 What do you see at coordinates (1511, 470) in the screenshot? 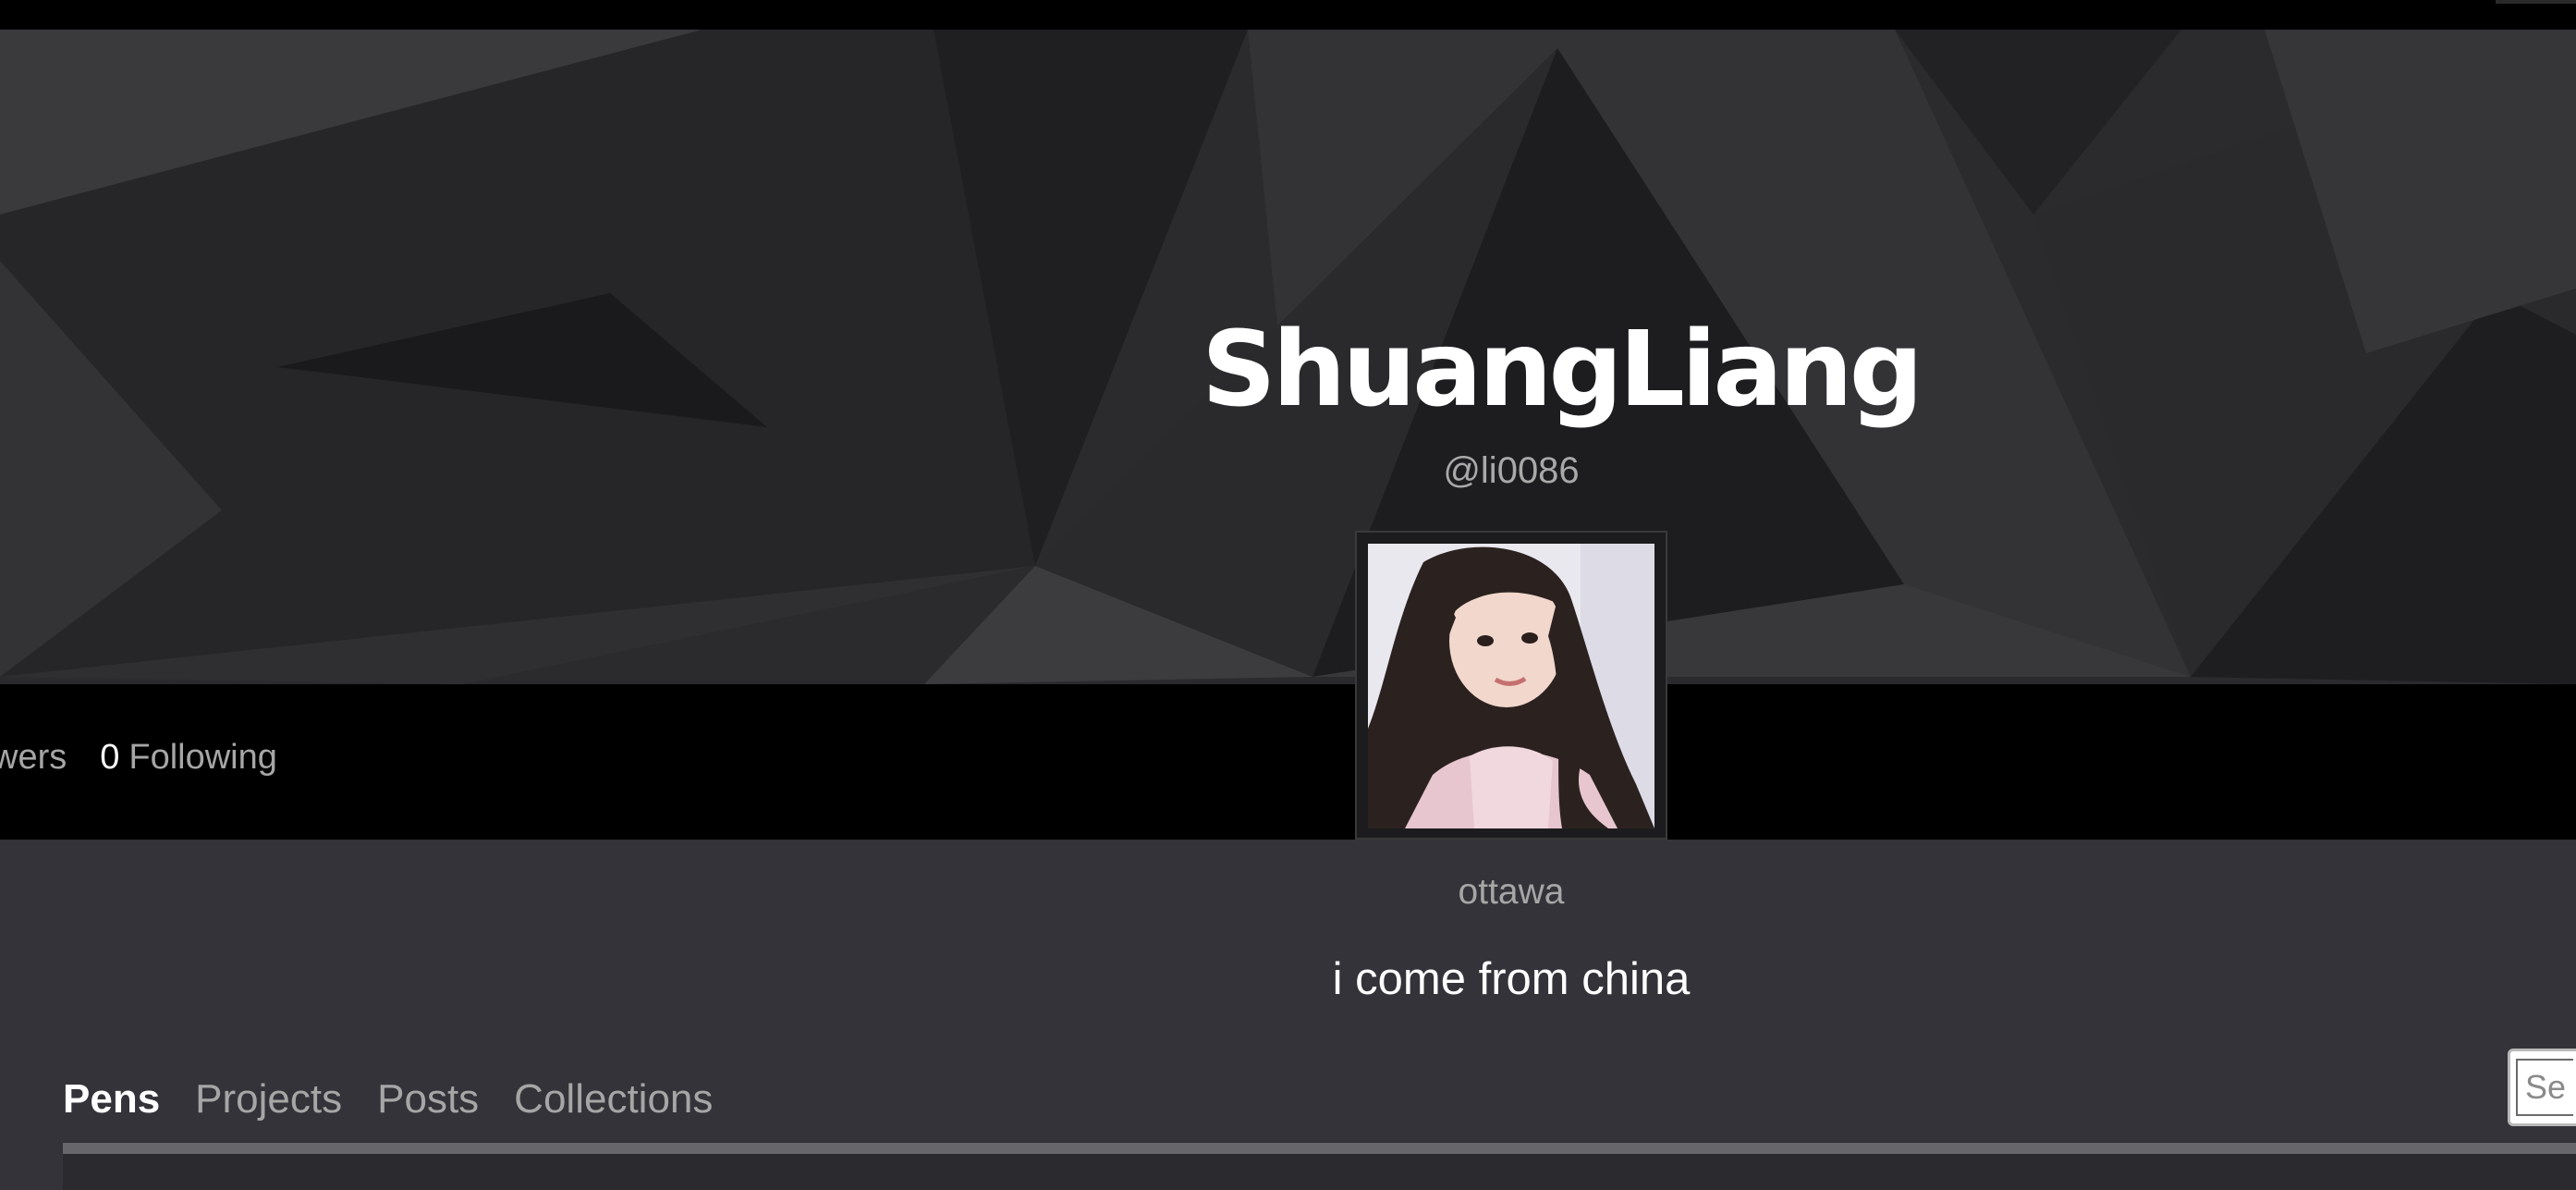
I see `profile-handle: @li0086` at bounding box center [1511, 470].